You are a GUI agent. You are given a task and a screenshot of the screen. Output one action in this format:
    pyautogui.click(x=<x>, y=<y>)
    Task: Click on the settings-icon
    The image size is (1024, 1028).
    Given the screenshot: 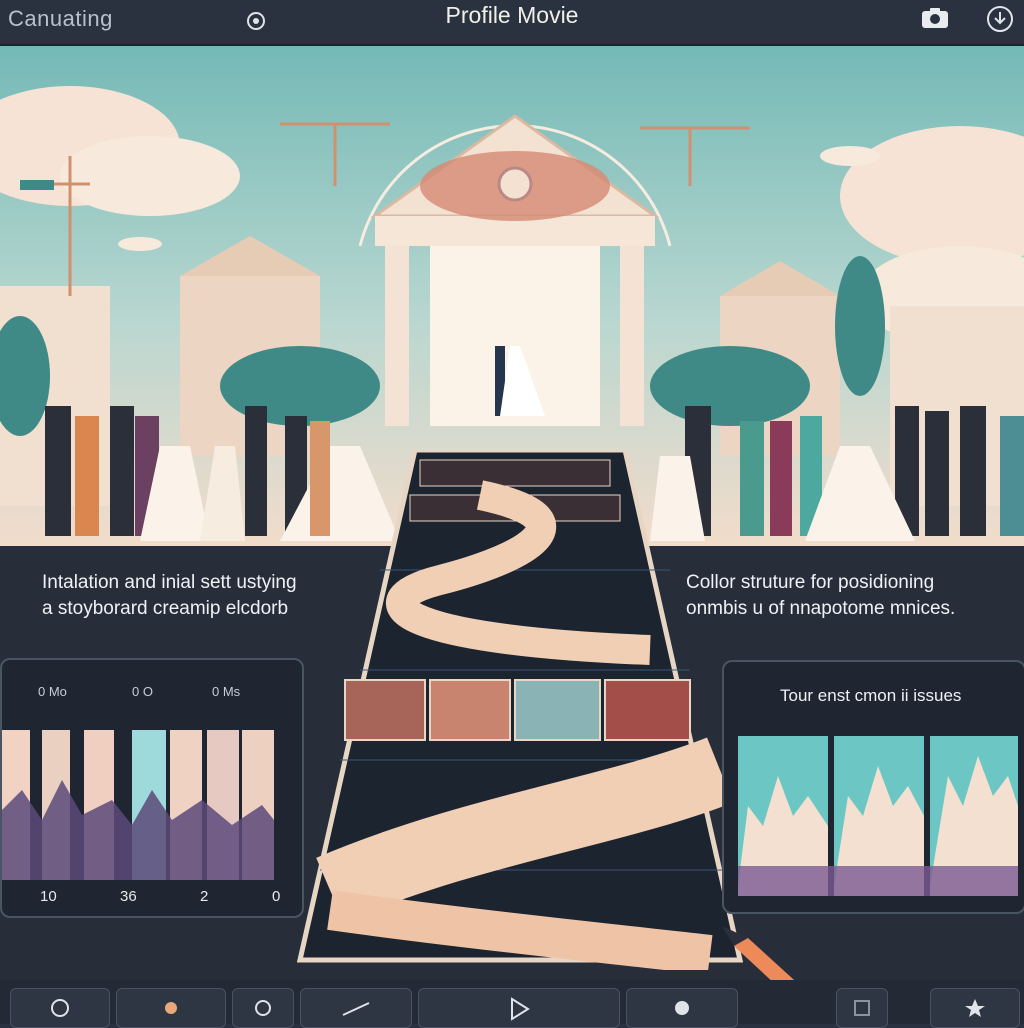 What is the action you would take?
    pyautogui.click(x=171, y=1008)
    